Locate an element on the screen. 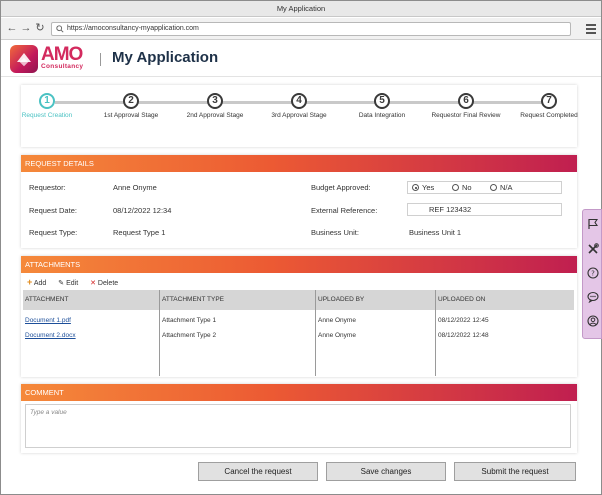 The width and height of the screenshot is (602, 495). budget-approved-radio-group: Yes No N/A is located at coordinates (484, 187).